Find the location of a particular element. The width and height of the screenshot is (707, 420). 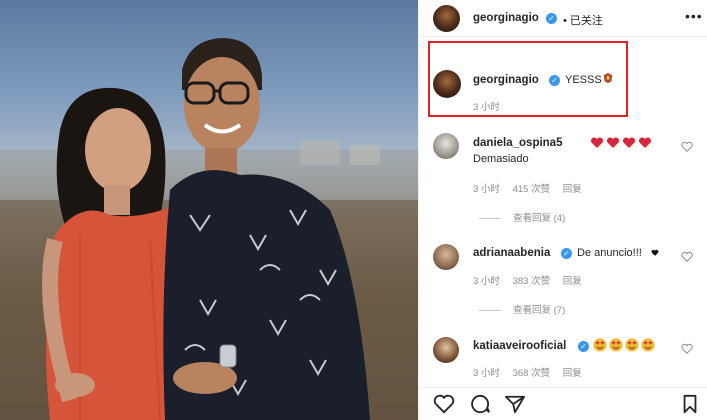

comment-meta: 3 小时 383 次赞 回复 is located at coordinates (532, 280).